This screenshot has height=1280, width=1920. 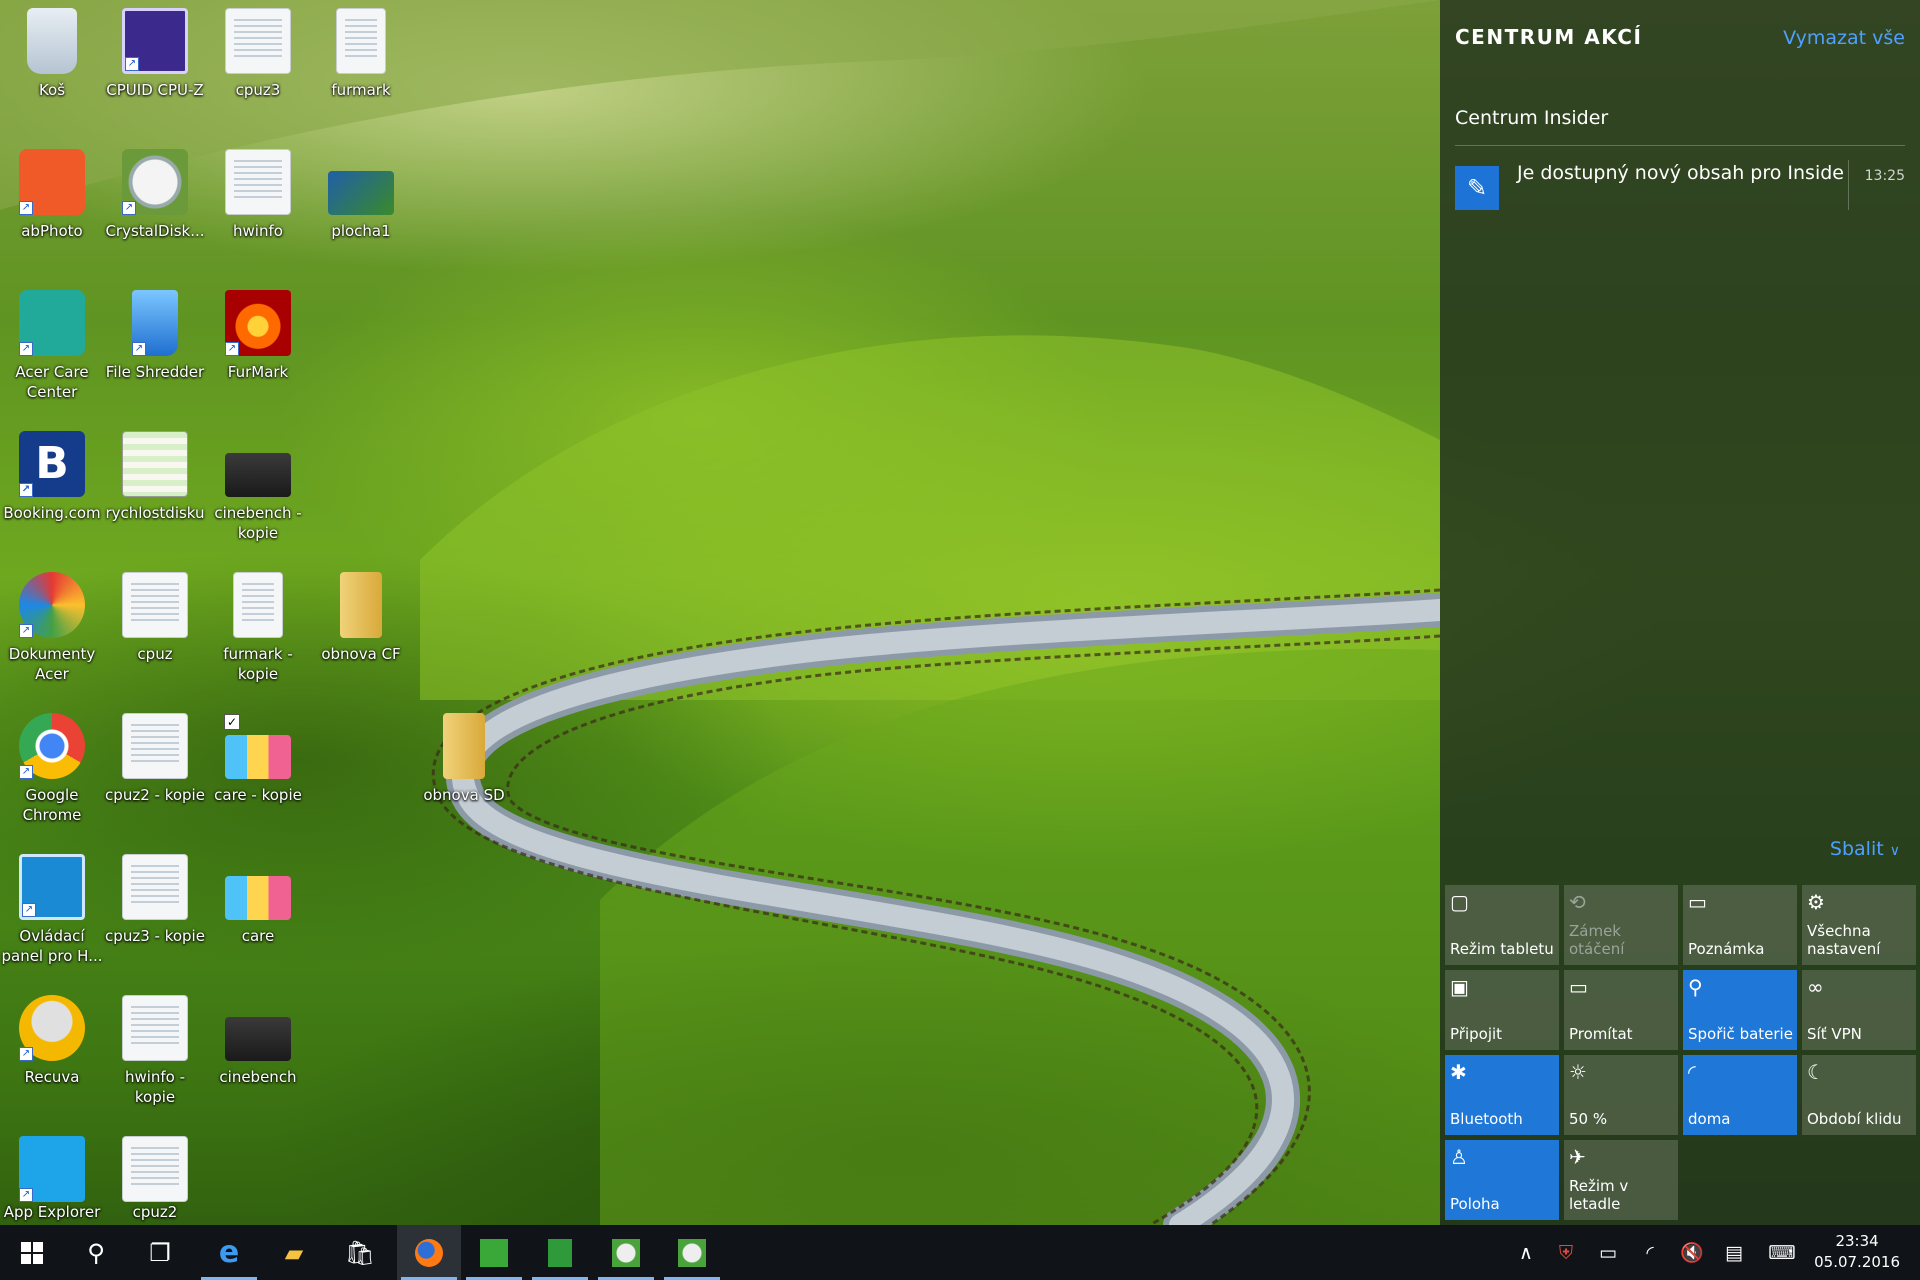 What do you see at coordinates (361, 54) in the screenshot?
I see `desktop-icon-furmark-file: furmark` at bounding box center [361, 54].